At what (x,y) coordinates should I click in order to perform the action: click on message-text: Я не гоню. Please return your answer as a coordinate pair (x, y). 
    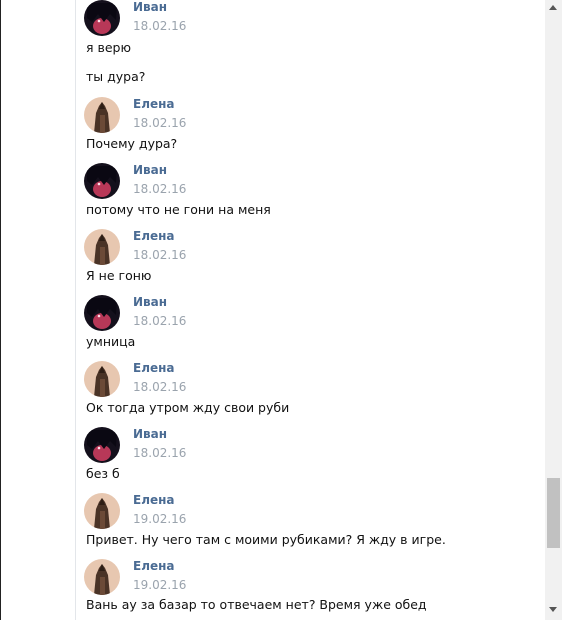
    Looking at the image, I should click on (119, 275).